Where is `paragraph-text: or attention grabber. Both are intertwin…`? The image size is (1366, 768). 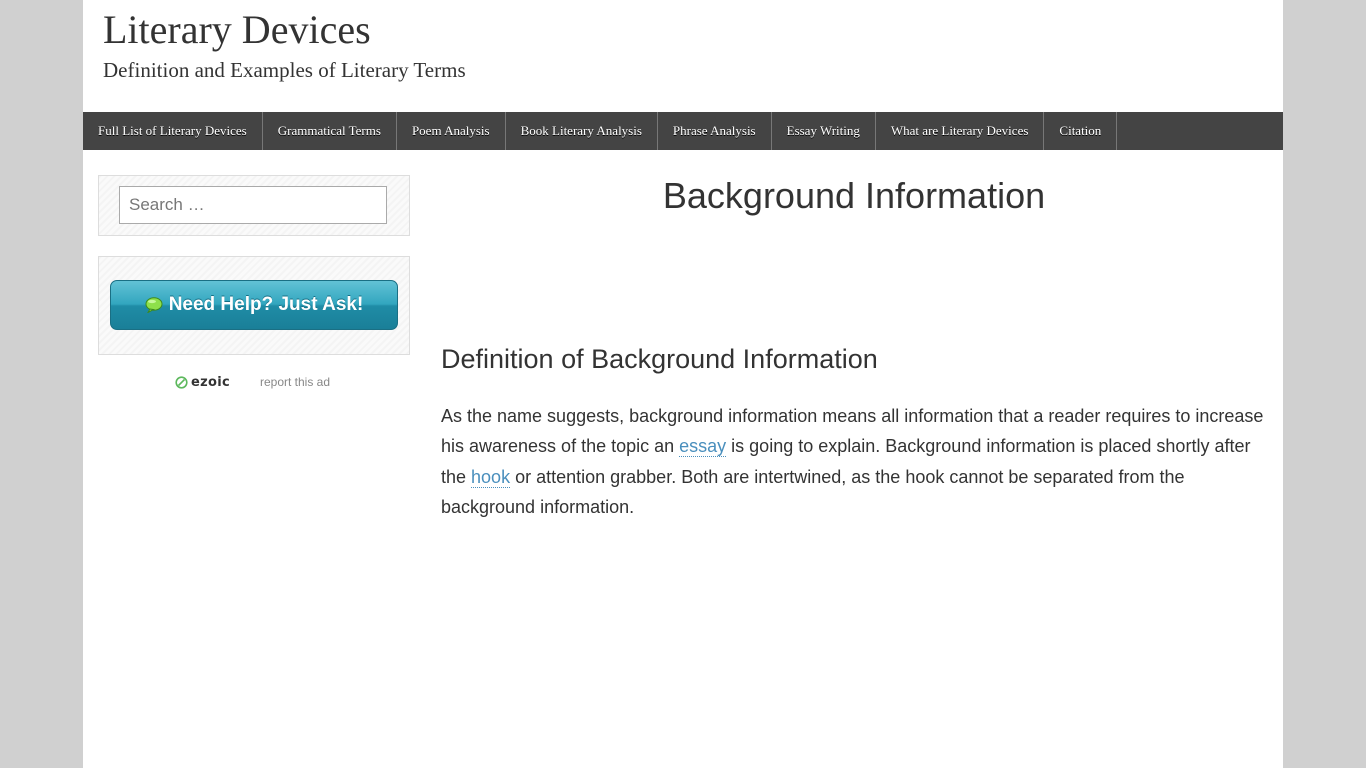 paragraph-text: or attention grabber. Both are intertwin… is located at coordinates (813, 491).